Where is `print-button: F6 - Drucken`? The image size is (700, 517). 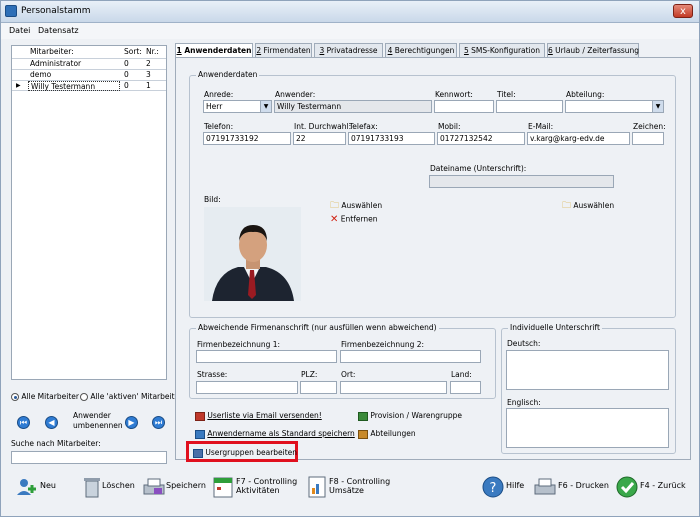
print-button: F6 - Drucken is located at coordinates (571, 490).